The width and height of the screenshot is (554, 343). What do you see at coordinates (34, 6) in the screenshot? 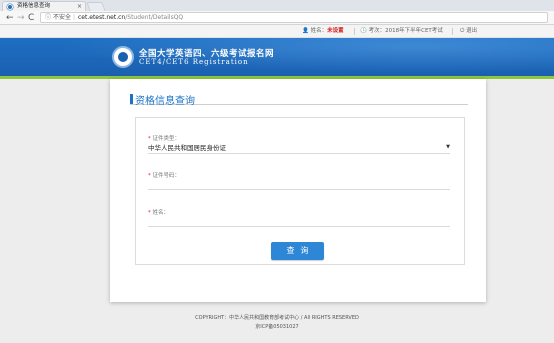
I see `tab-title: 资格信息查询` at bounding box center [34, 6].